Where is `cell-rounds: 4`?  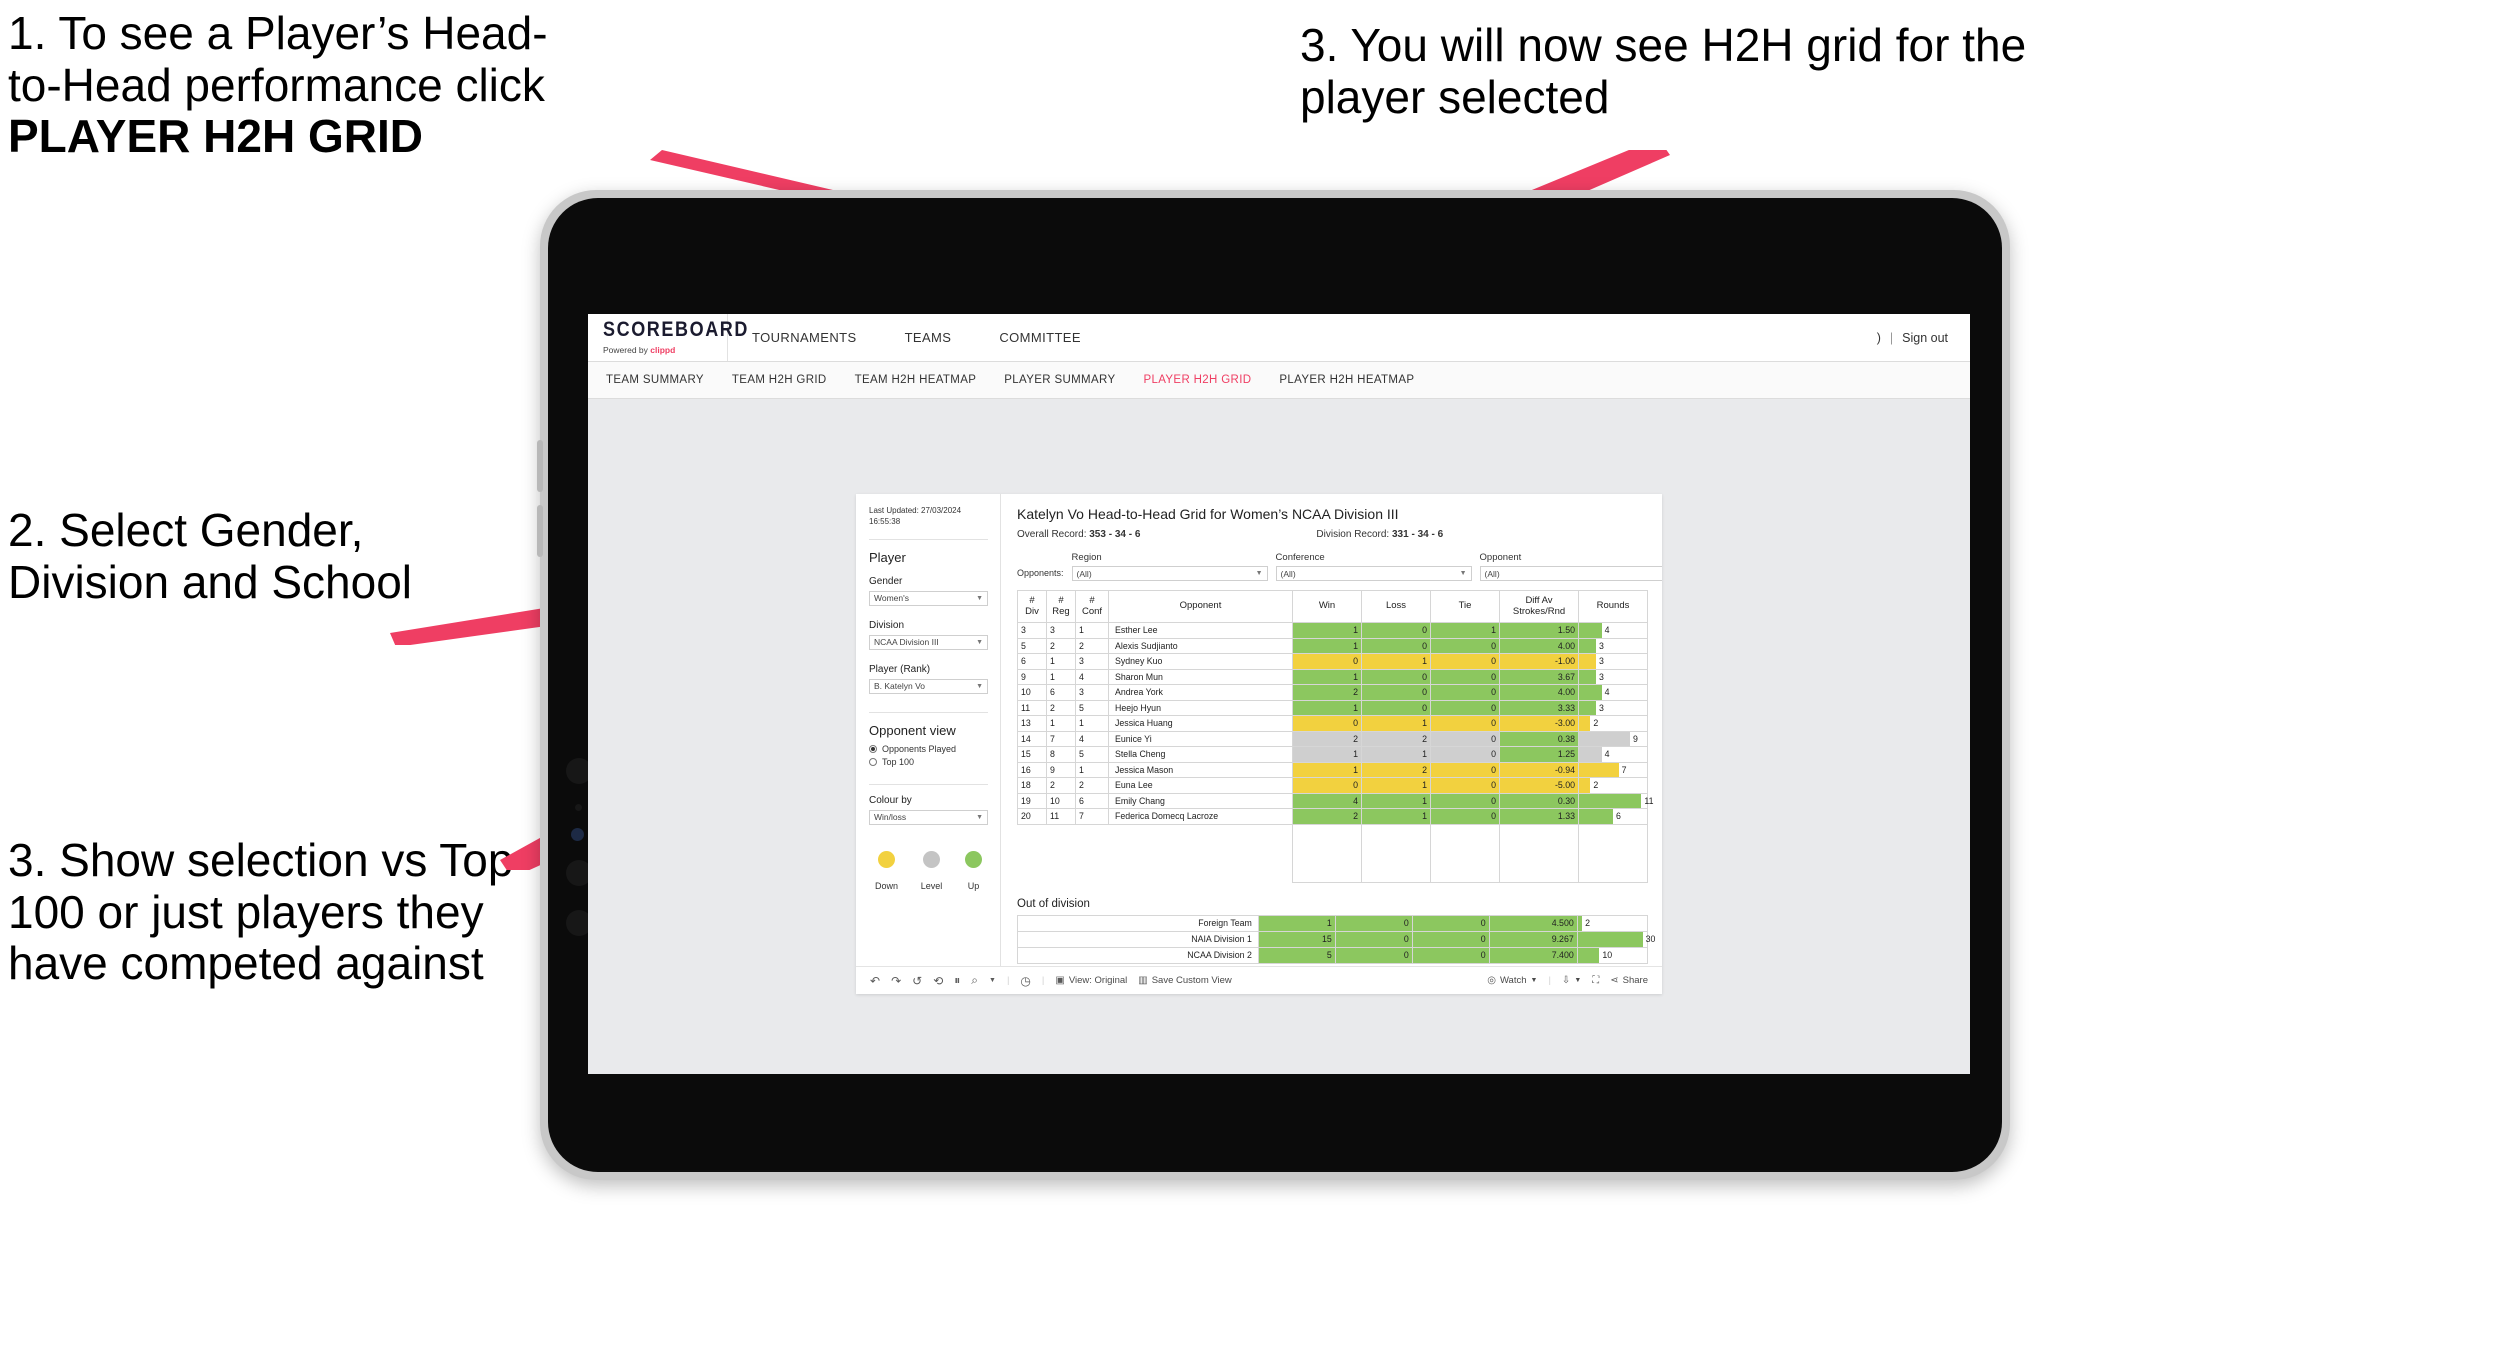
cell-rounds: 4 is located at coordinates (1613, 754).